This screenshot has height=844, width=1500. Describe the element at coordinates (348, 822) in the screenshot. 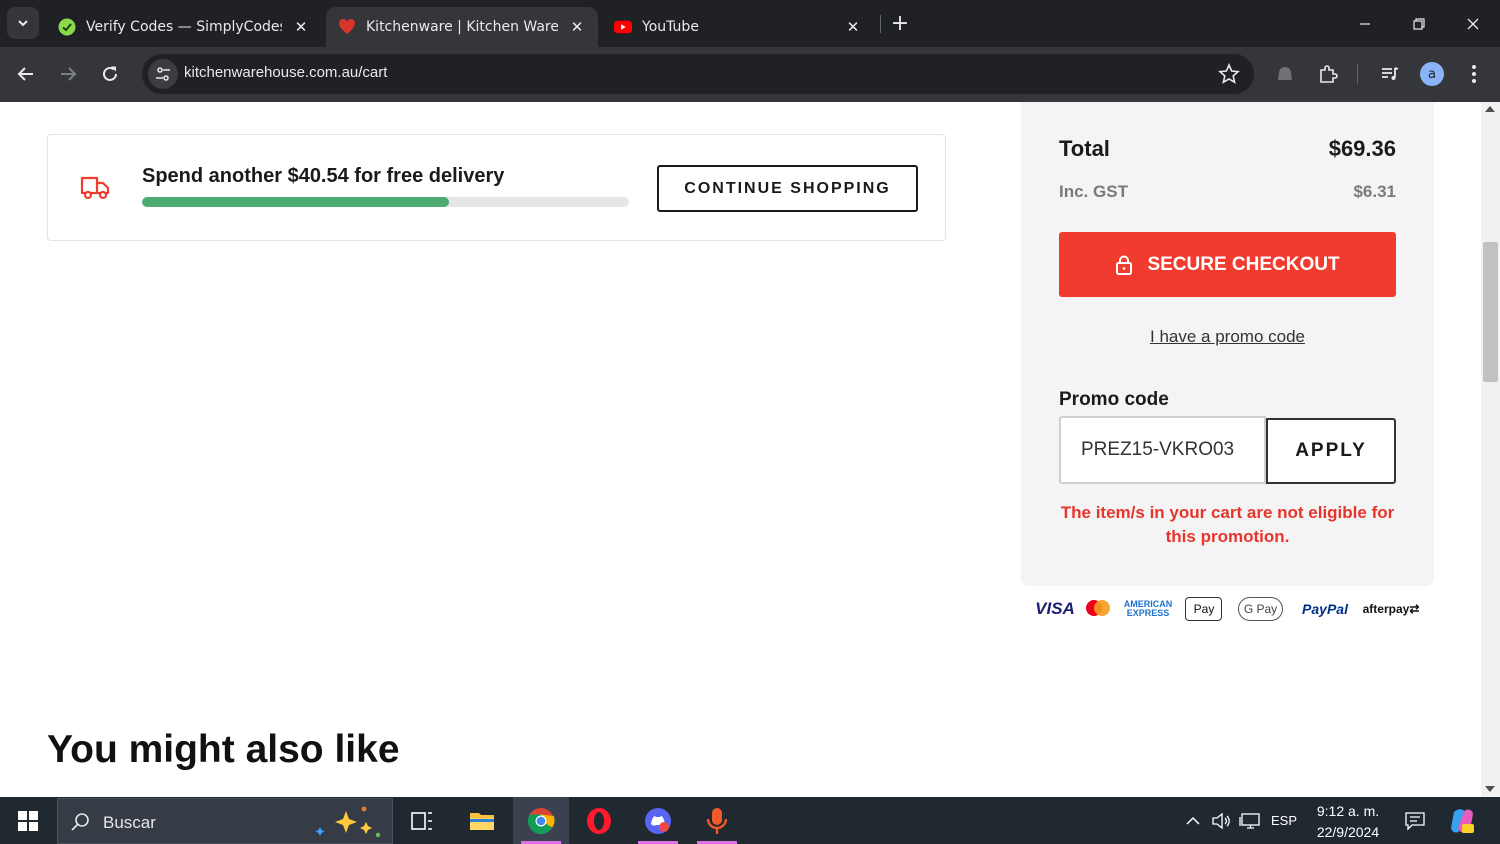

I see `sparkle-icon` at that location.